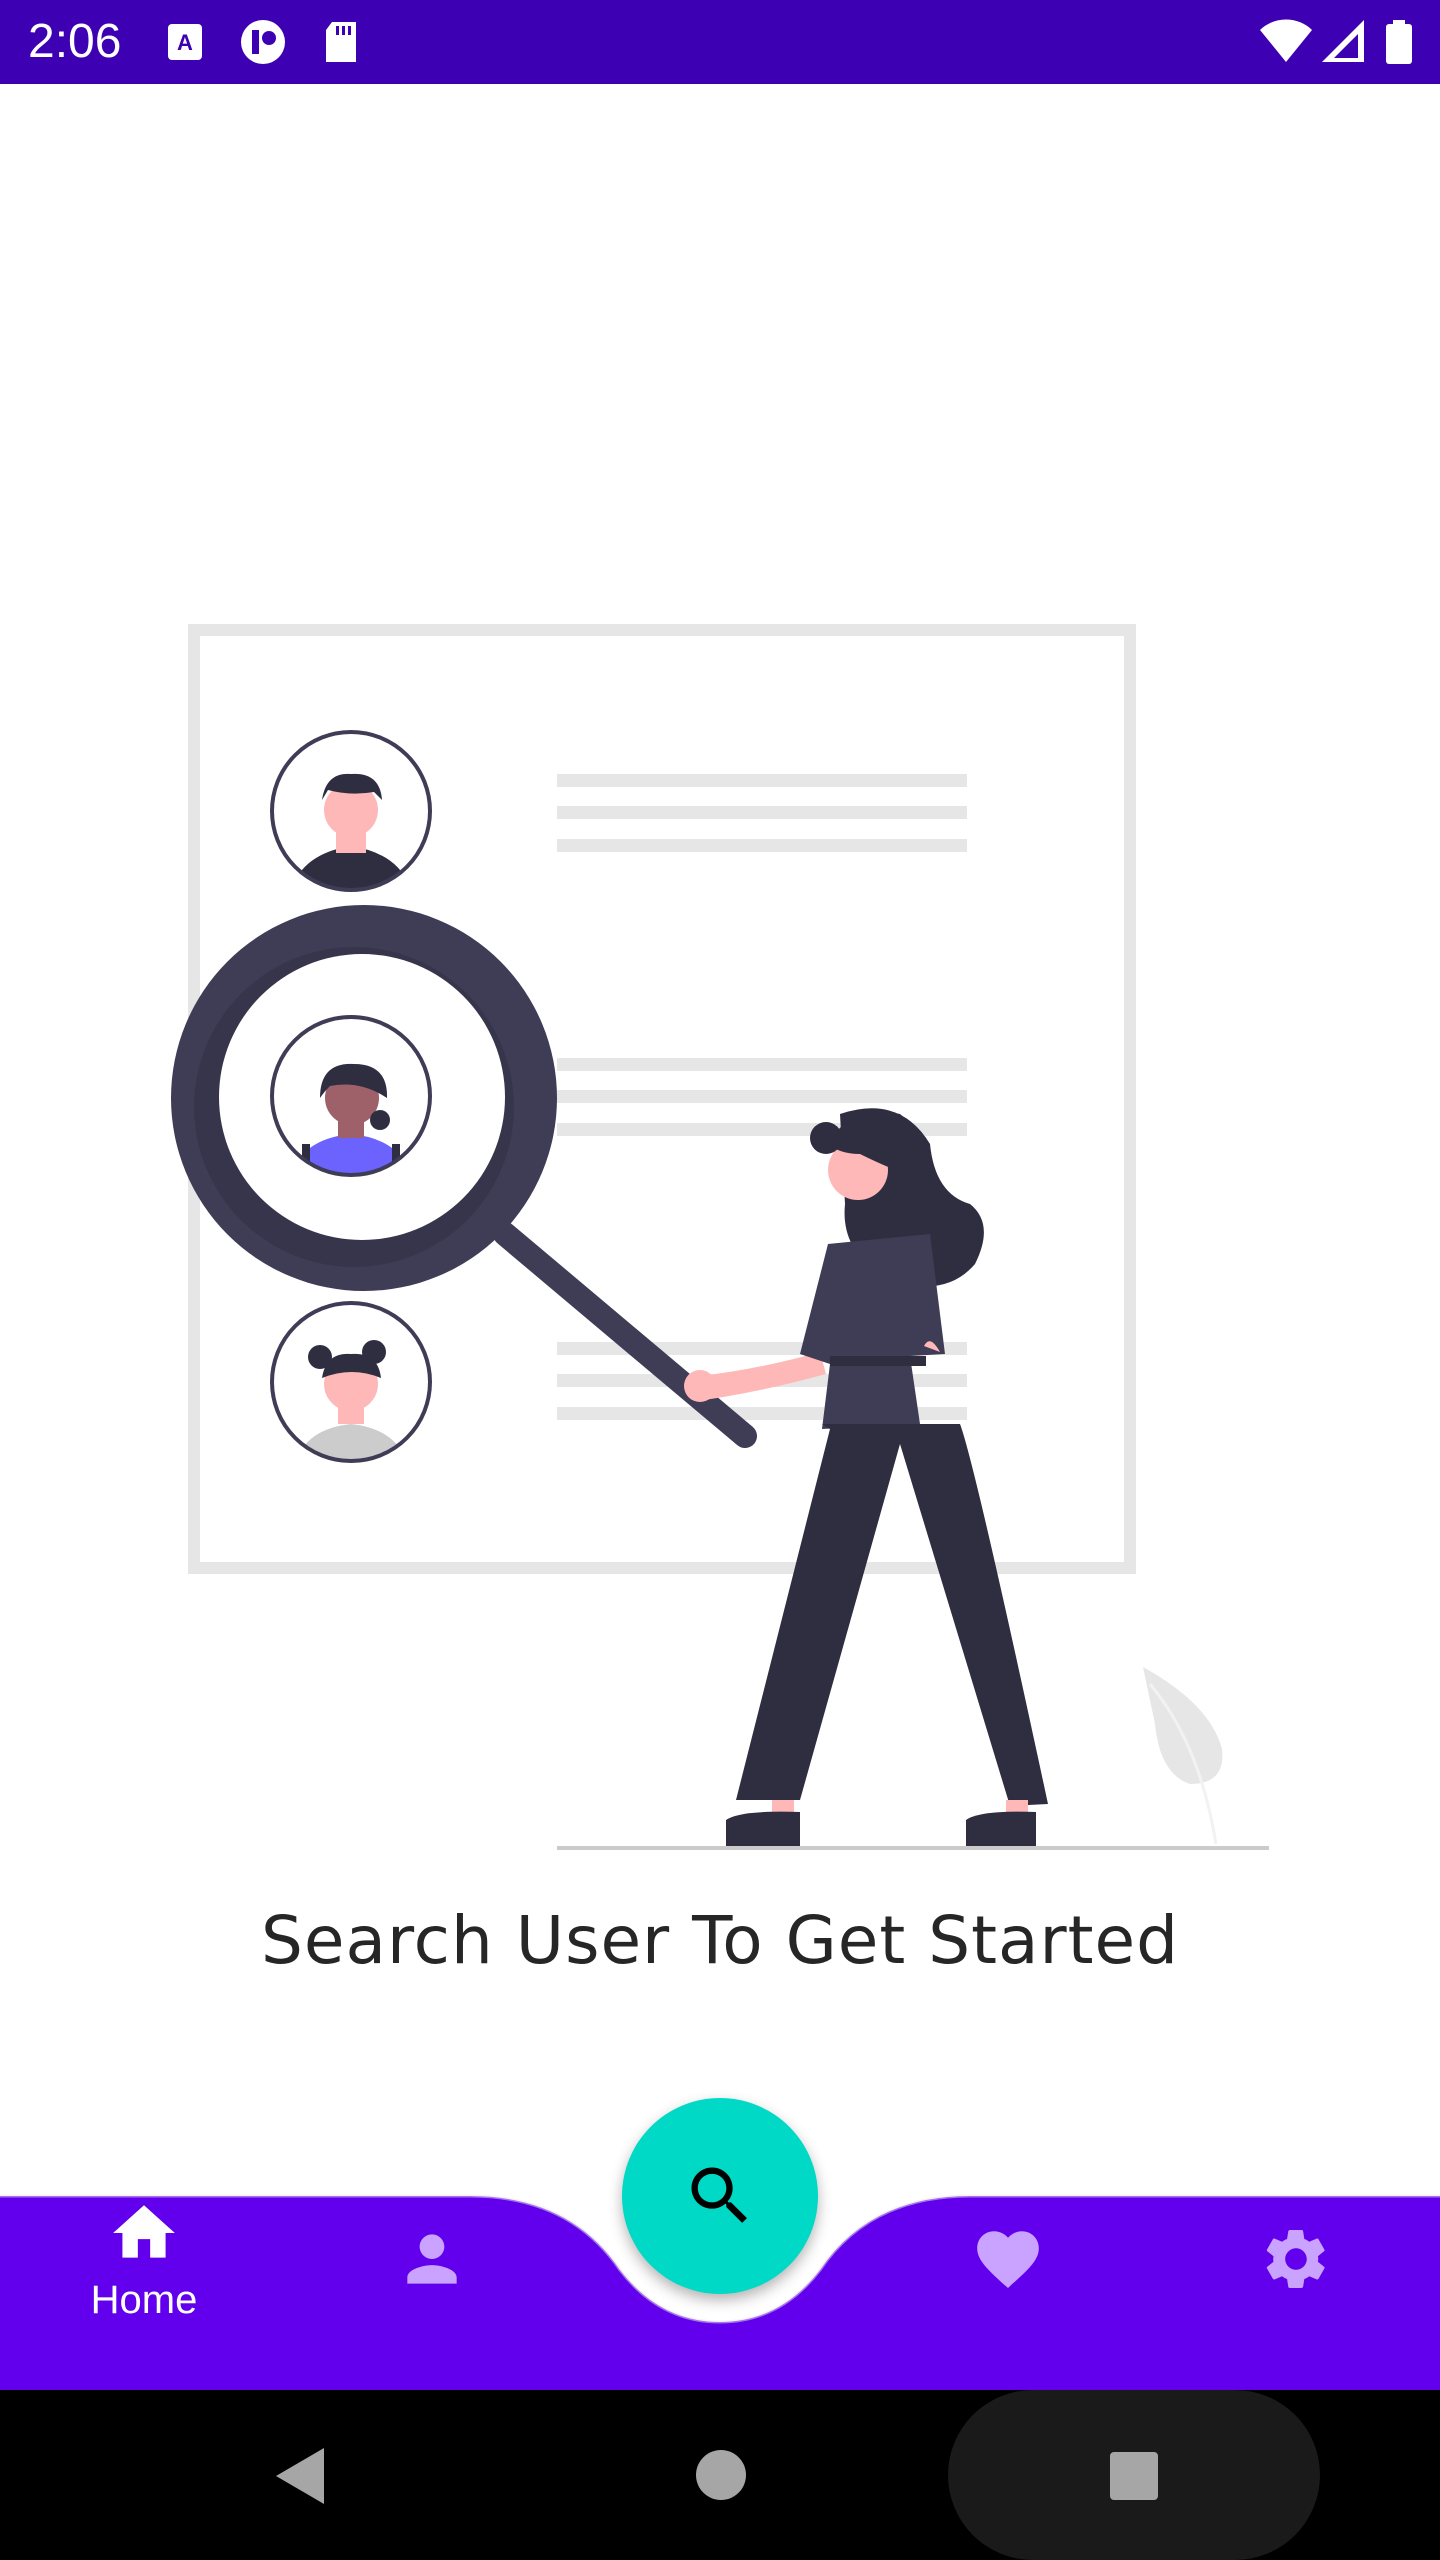 The width and height of the screenshot is (1440, 2560). I want to click on system-navigation-bar, so click(720, 2475).